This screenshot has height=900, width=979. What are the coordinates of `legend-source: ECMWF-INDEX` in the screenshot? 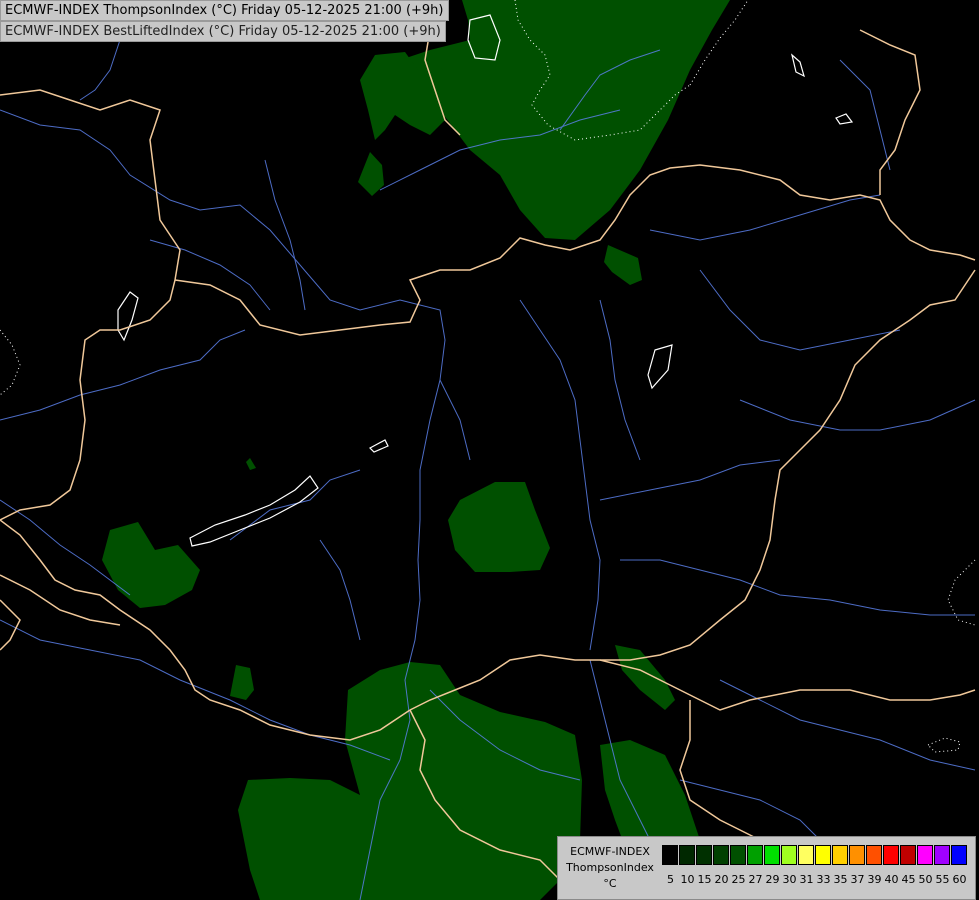 It's located at (610, 851).